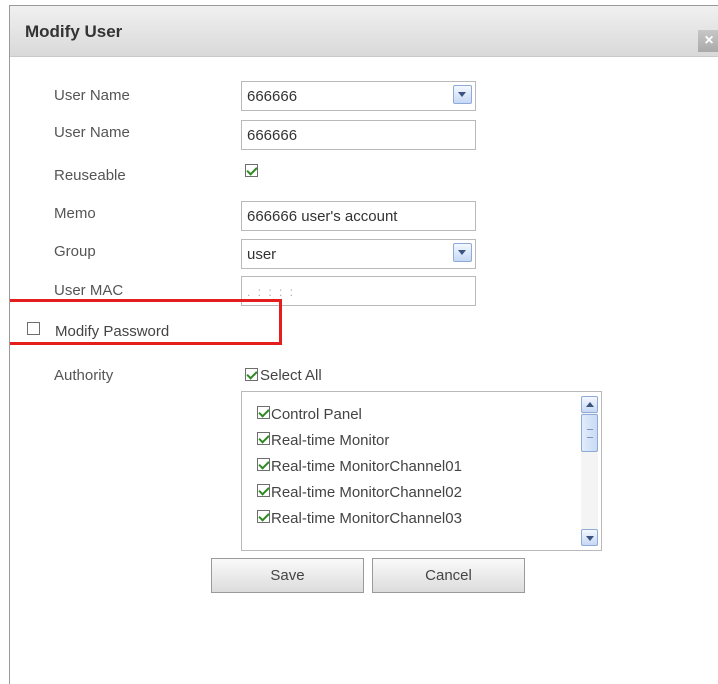 The height and width of the screenshot is (684, 718). What do you see at coordinates (89, 290) in the screenshot?
I see `user-mac-label: User MAC` at bounding box center [89, 290].